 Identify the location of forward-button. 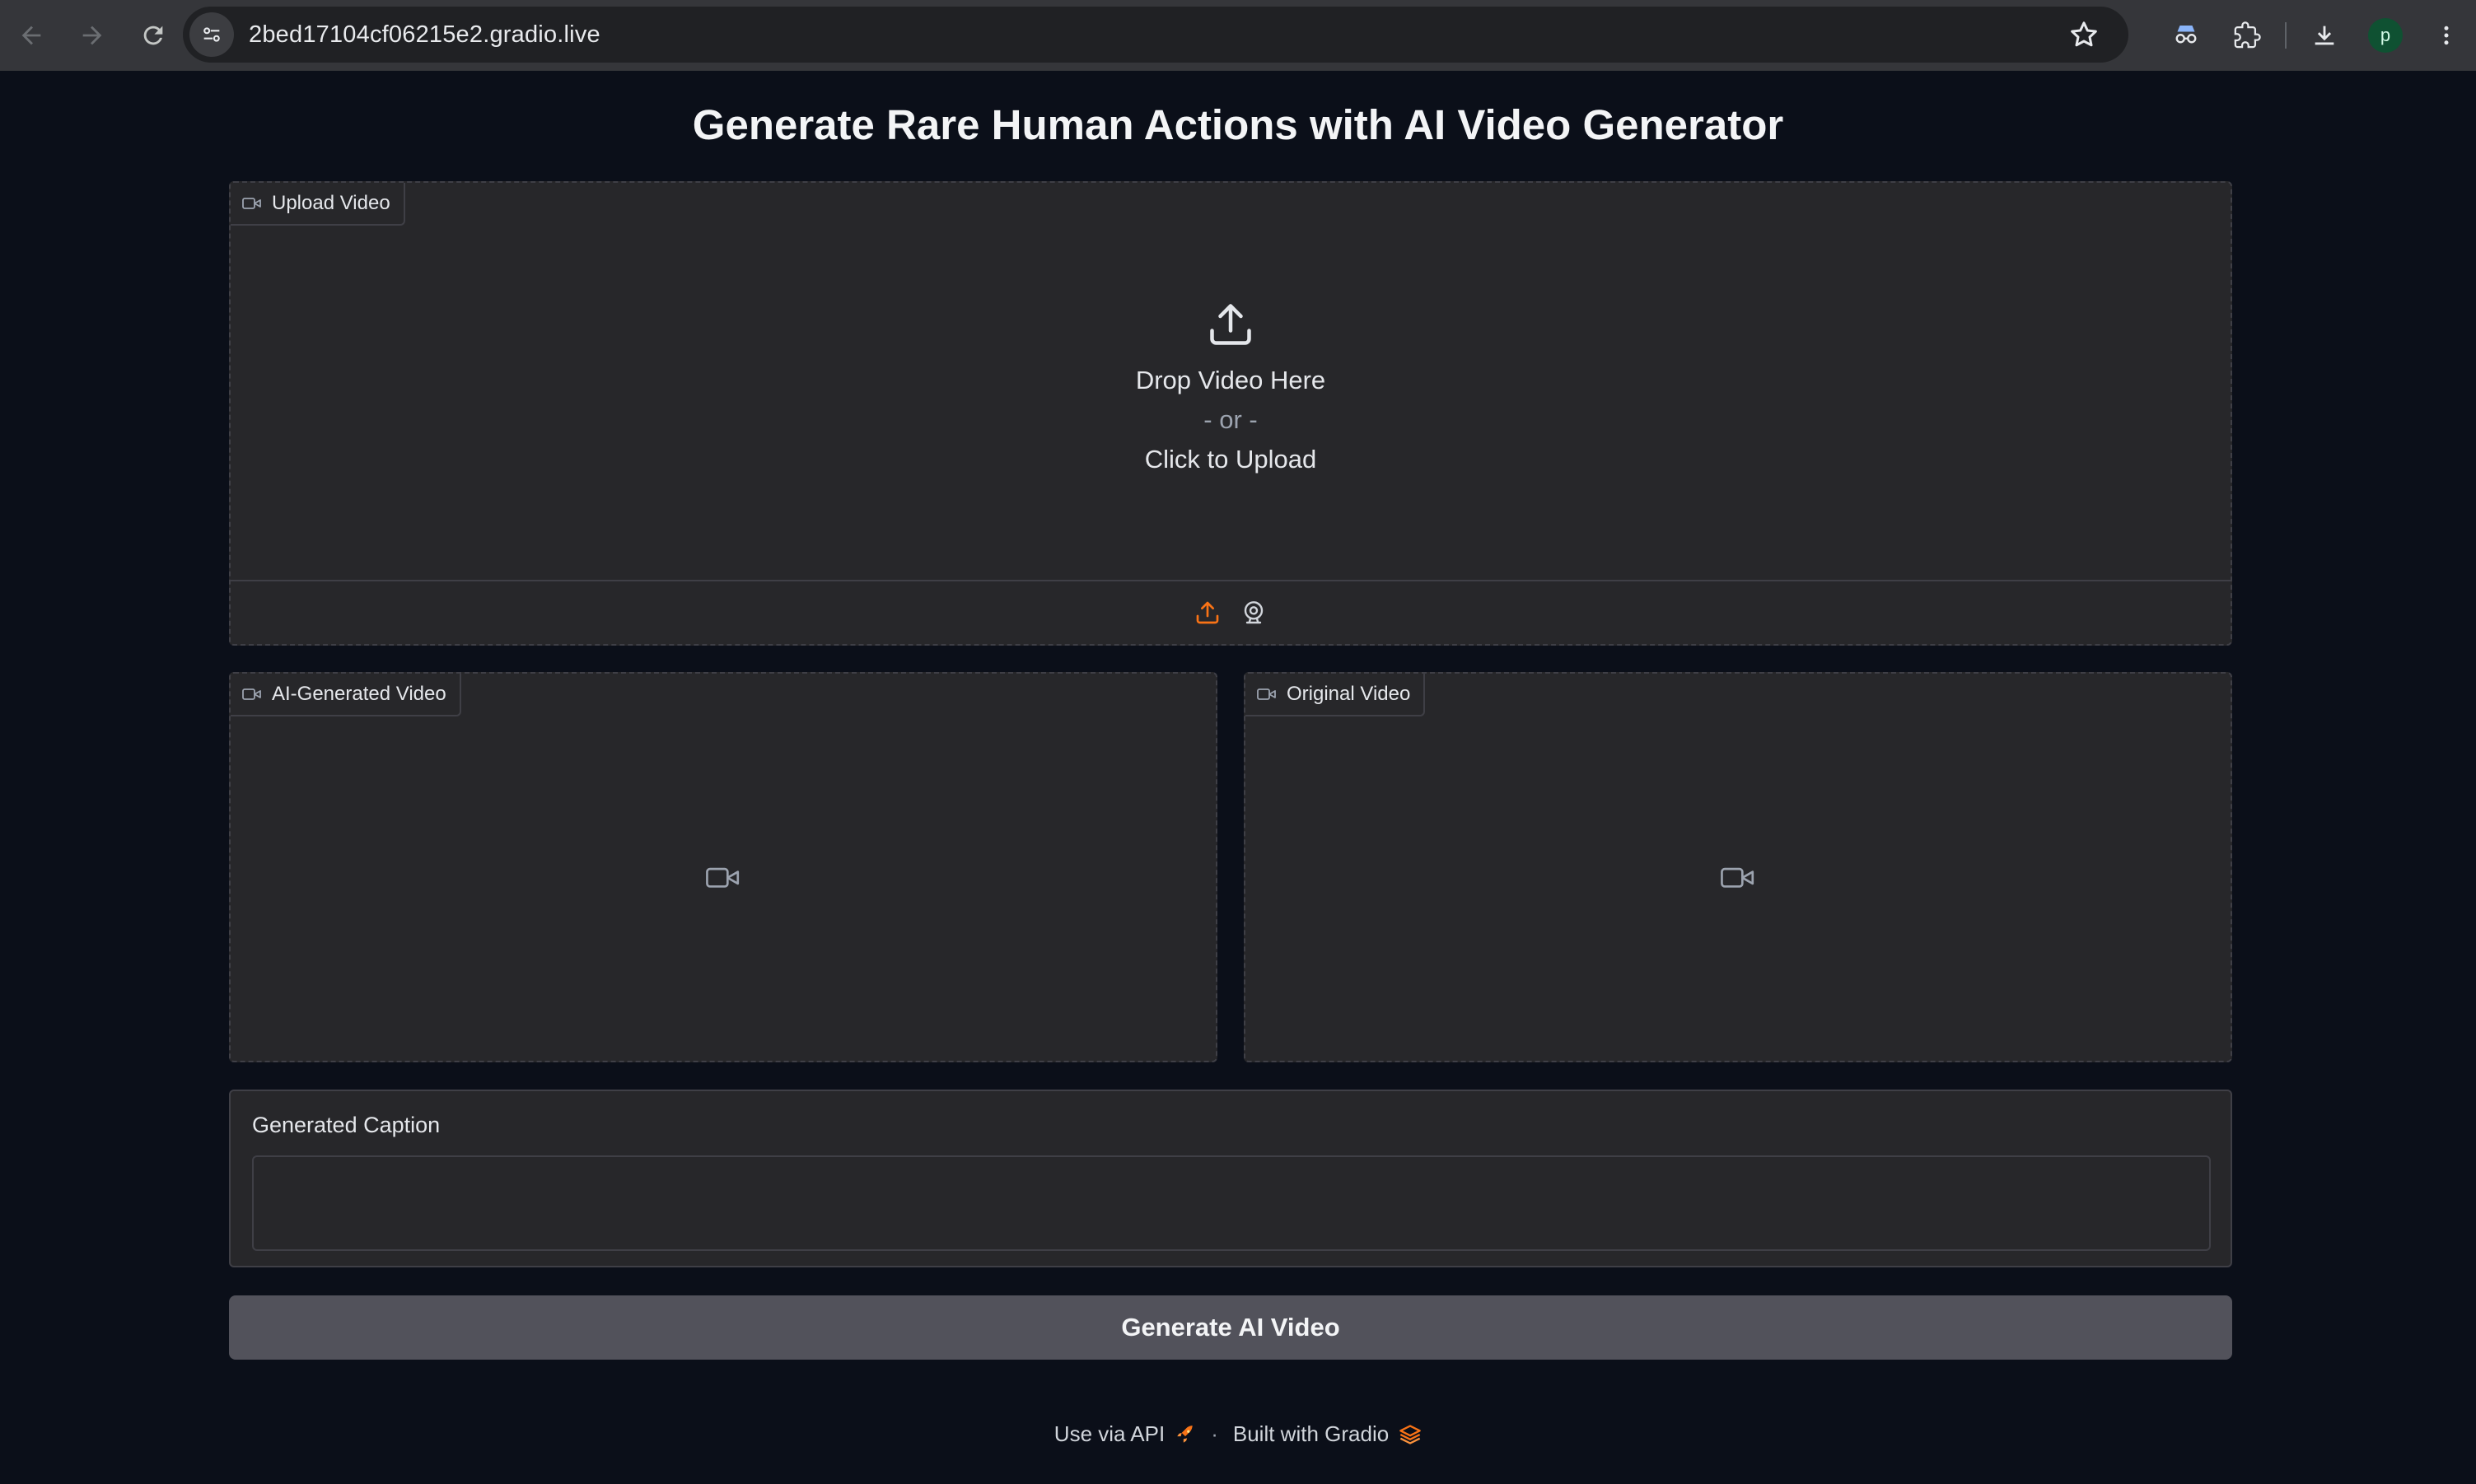
(92, 35).